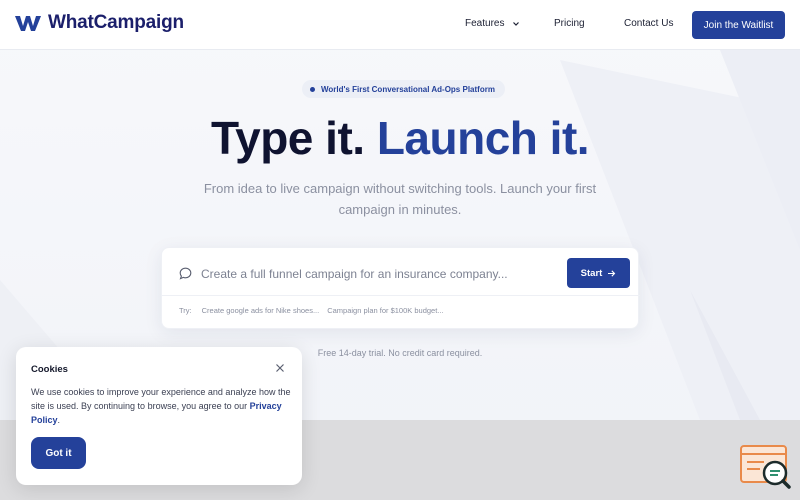 The width and height of the screenshot is (800, 500). Describe the element at coordinates (738, 25) in the screenshot. I see `join-waitlist-button: Join the Waitlist` at that location.